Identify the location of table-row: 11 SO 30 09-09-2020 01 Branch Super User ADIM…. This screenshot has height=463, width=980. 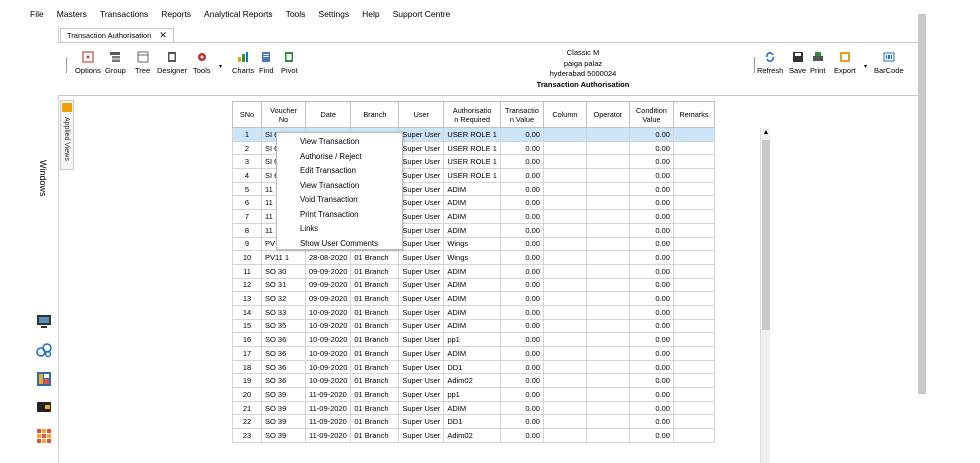
(473, 271).